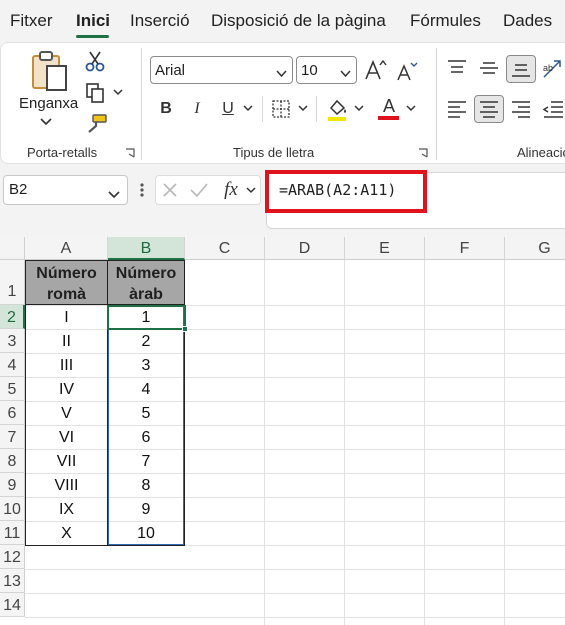  I want to click on format-painter-icon, so click(96, 124).